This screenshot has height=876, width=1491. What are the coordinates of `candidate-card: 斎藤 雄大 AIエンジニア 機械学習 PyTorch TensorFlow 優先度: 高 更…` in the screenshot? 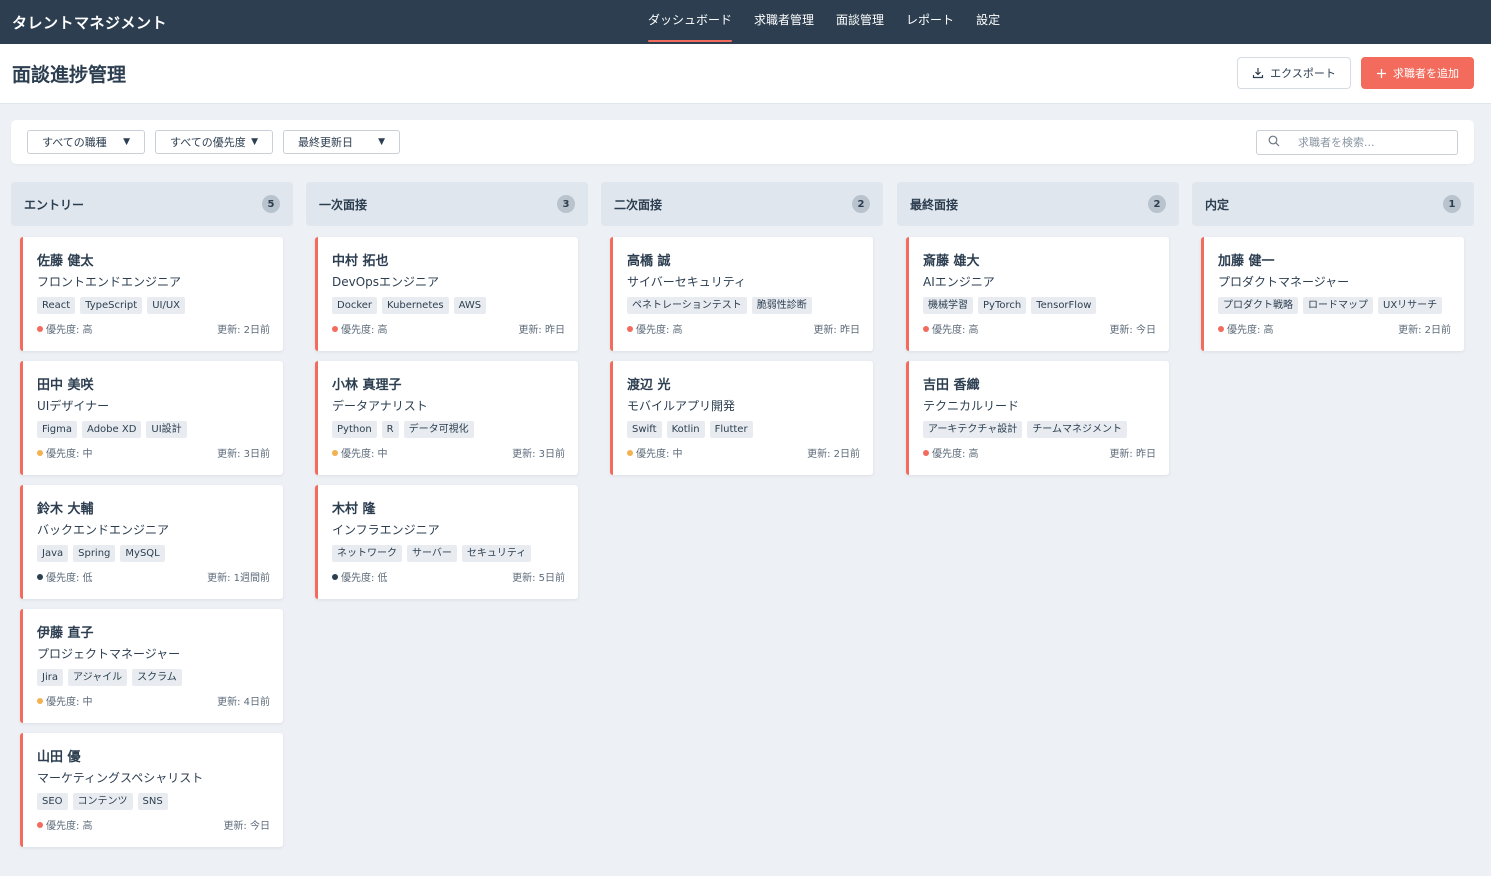 It's located at (1037, 294).